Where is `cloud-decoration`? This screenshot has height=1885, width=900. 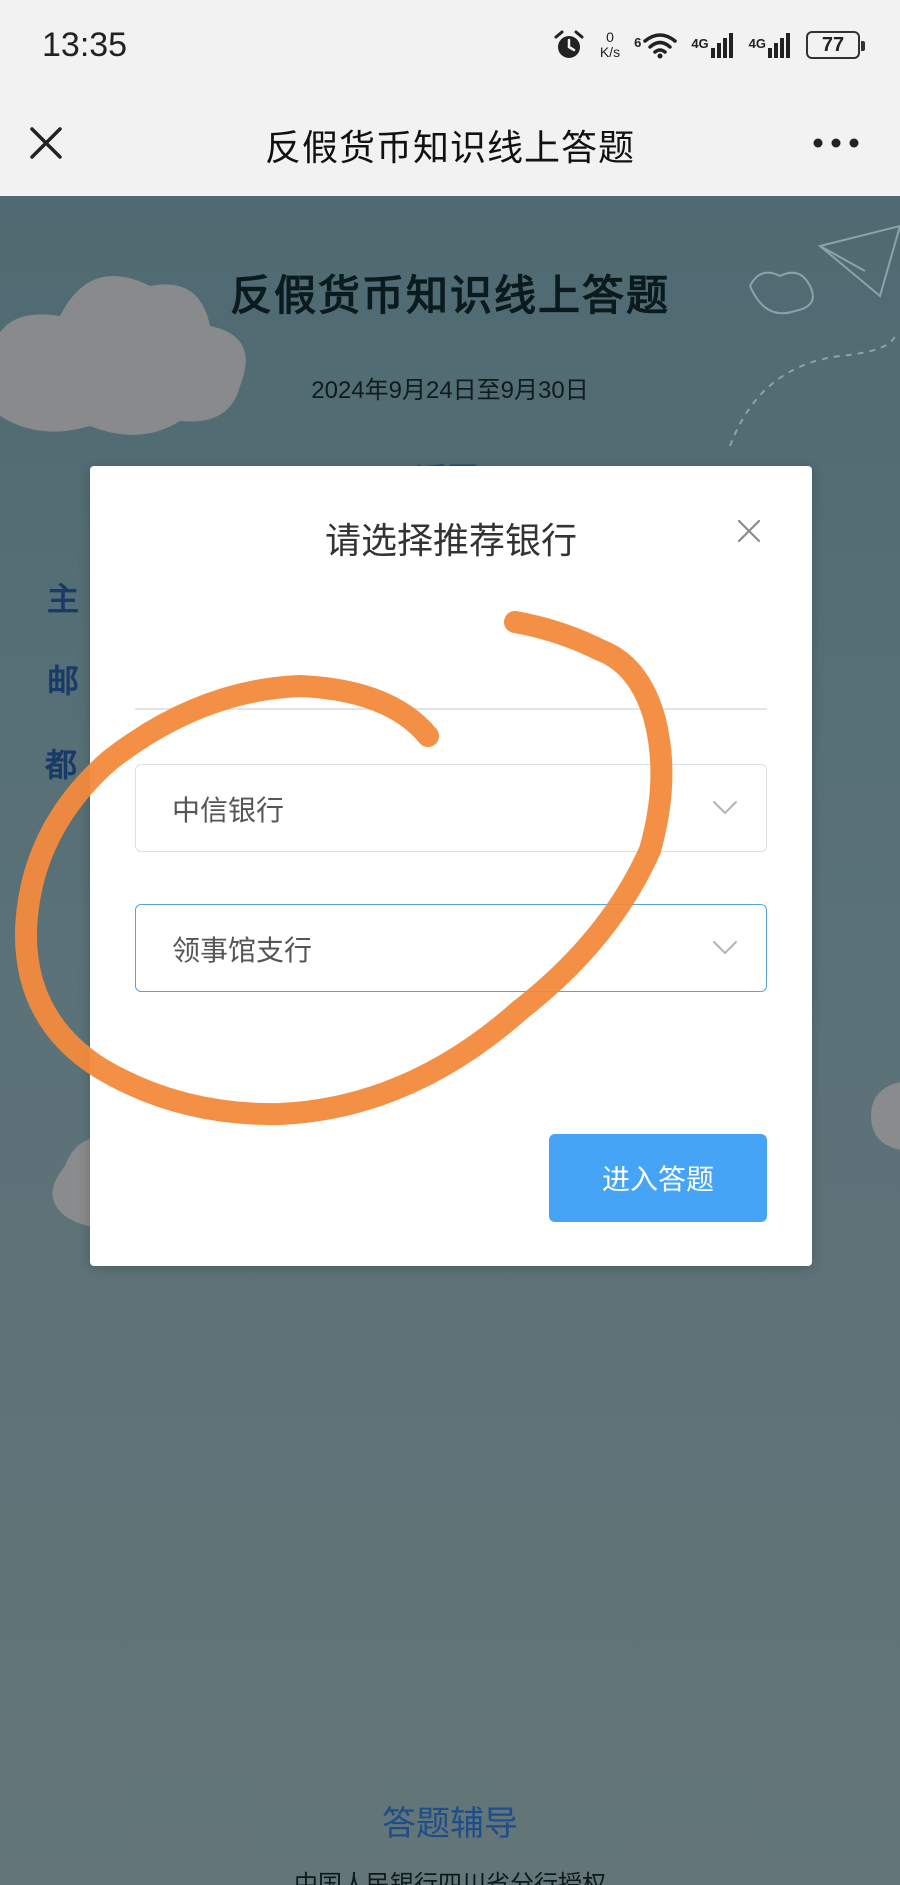 cloud-decoration is located at coordinates (885, 1116).